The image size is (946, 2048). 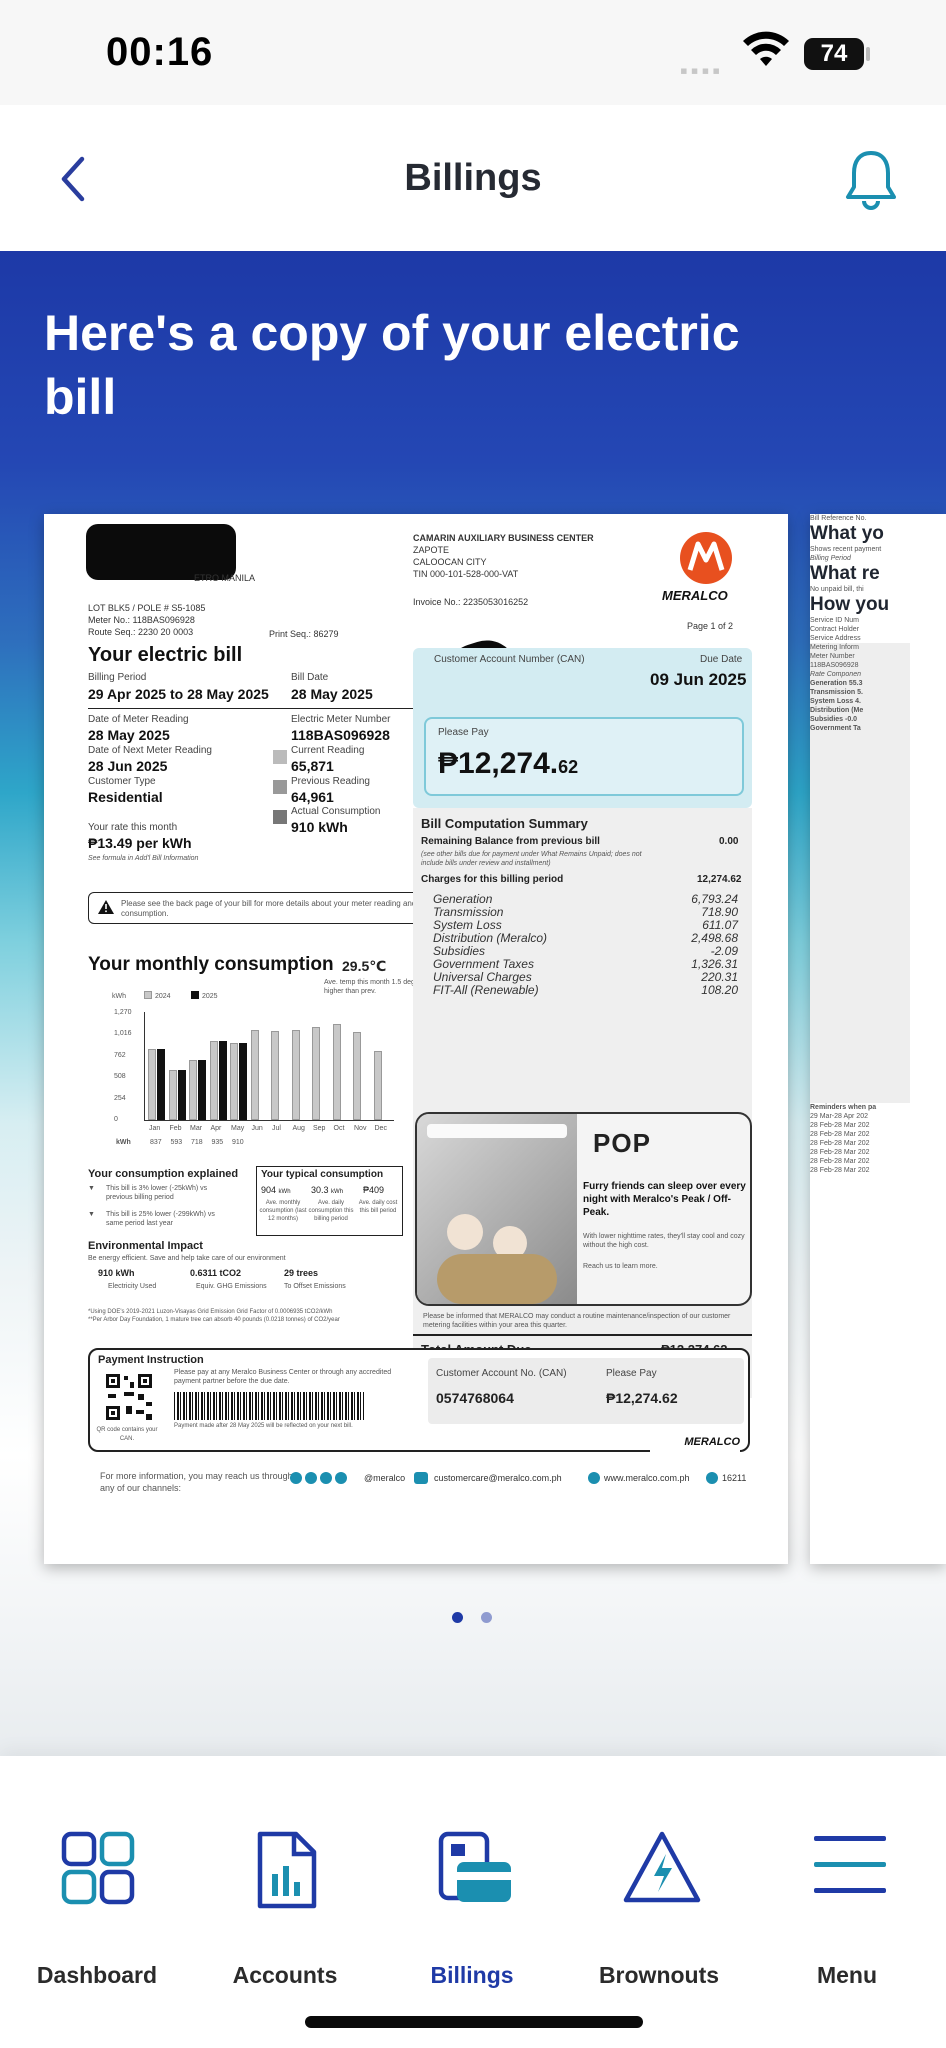 I want to click on pager-dot, so click(x=486, y=1617).